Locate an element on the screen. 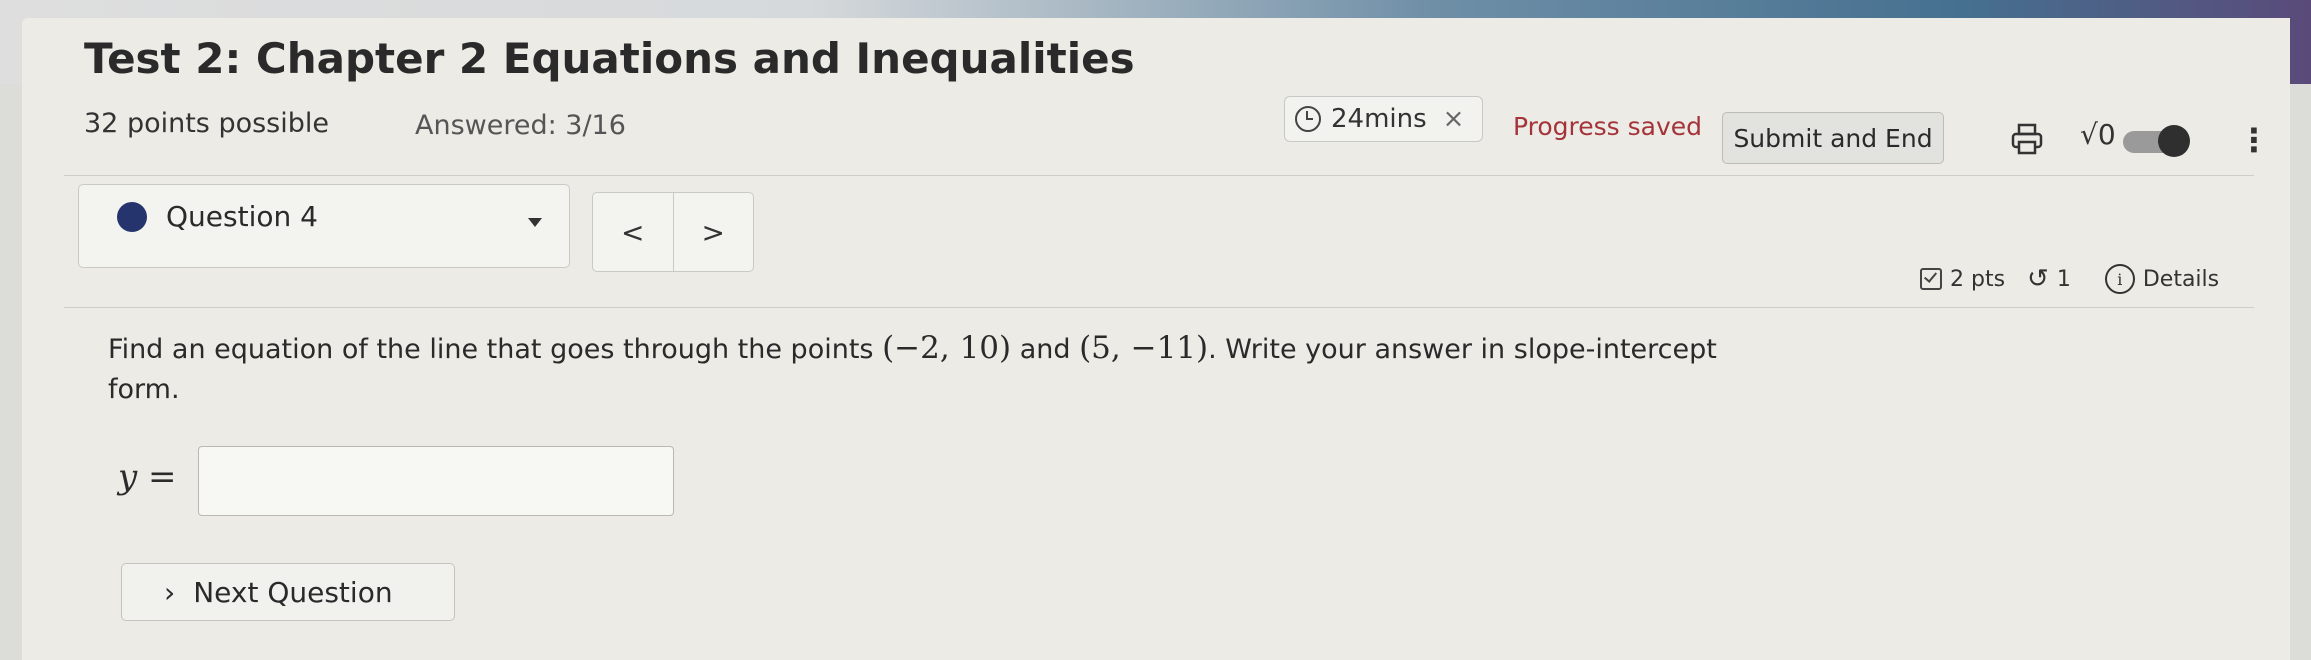 This screenshot has width=2311, height=660. question-text-part: and is located at coordinates (1045, 349).